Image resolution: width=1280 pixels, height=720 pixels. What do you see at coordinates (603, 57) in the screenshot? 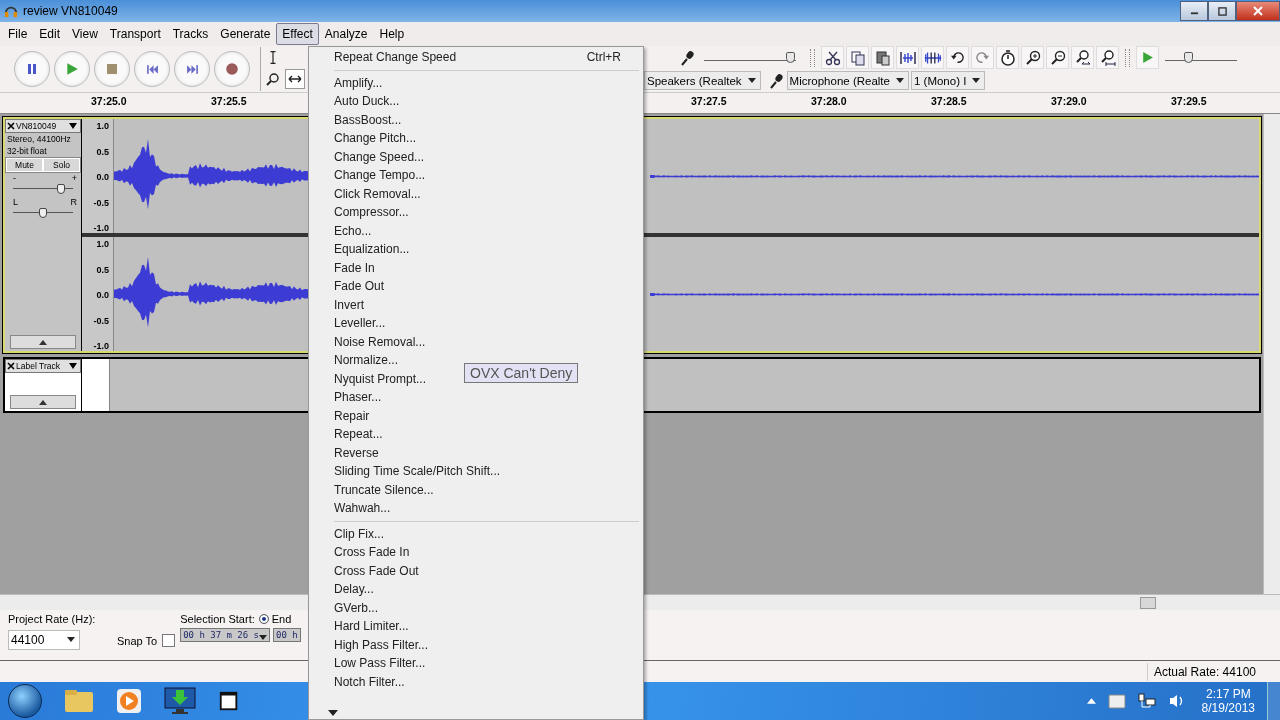
I see `shortcut-text: Ctrl+R` at bounding box center [603, 57].